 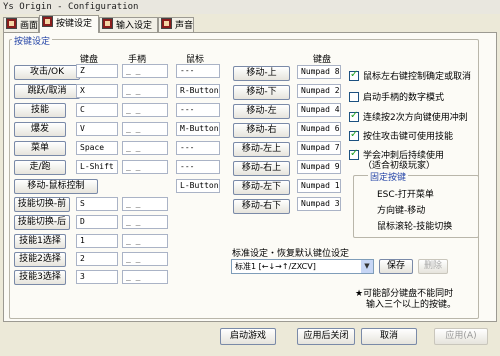 What do you see at coordinates (411, 305) in the screenshot?
I see `note-line-2: 输入三个以上的按键。` at bounding box center [411, 305].